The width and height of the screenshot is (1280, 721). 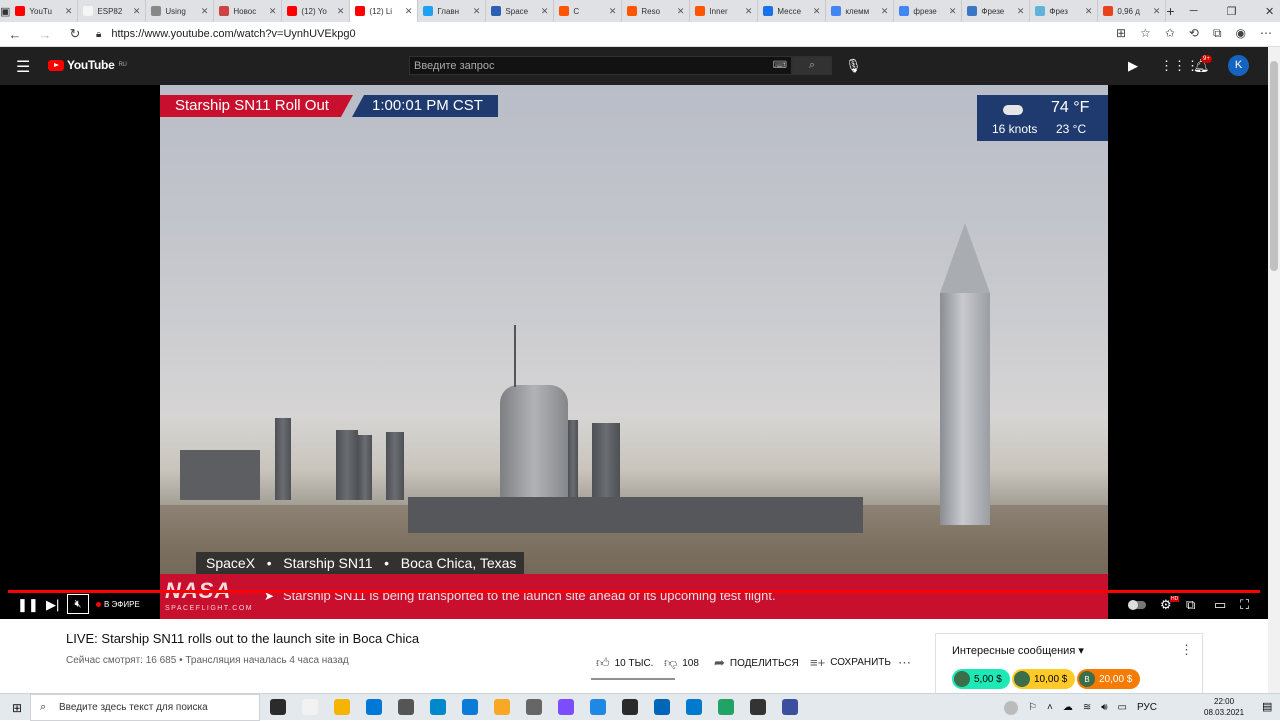 What do you see at coordinates (75, 34) in the screenshot?
I see `reload-button: ↻` at bounding box center [75, 34].